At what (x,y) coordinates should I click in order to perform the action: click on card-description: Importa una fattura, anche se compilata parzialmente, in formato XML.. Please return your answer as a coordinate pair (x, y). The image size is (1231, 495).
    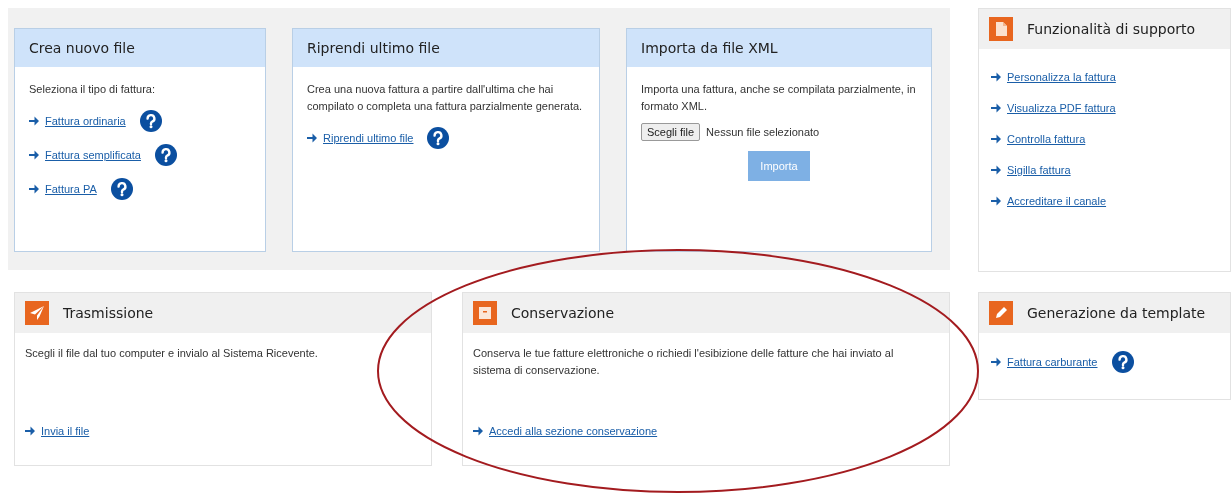
    Looking at the image, I should click on (779, 98).